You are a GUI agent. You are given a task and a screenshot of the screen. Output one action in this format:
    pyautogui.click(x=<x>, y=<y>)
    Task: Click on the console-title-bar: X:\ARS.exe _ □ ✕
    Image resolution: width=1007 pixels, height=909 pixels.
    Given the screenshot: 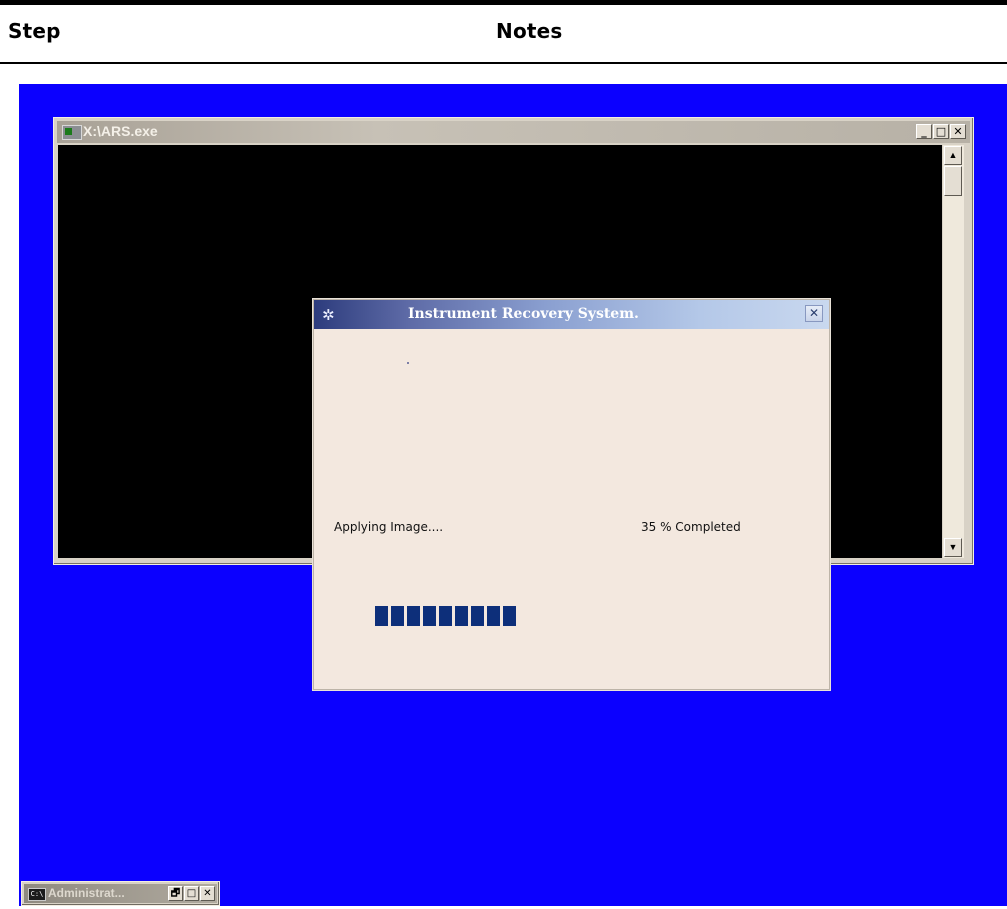 What is the action you would take?
    pyautogui.click(x=513, y=132)
    